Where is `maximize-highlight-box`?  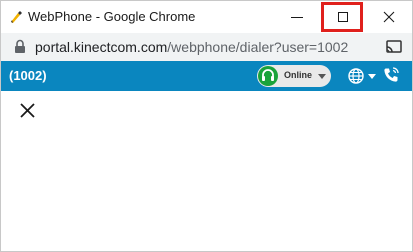 maximize-highlight-box is located at coordinates (342, 17).